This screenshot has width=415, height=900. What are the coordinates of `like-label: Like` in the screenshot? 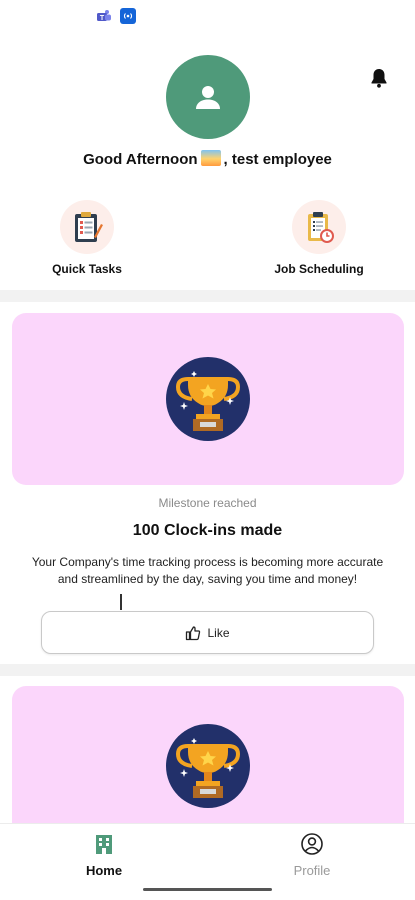 It's located at (218, 632).